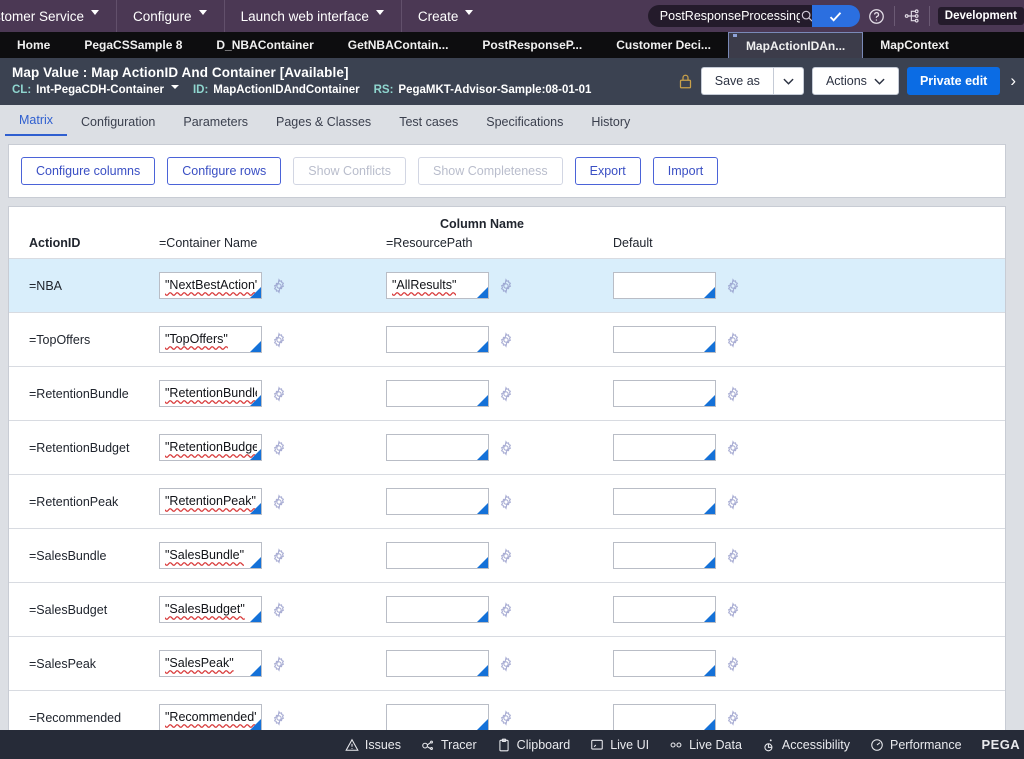  What do you see at coordinates (84, 448) in the screenshot?
I see `row-key-cell: =RetentionBudget` at bounding box center [84, 448].